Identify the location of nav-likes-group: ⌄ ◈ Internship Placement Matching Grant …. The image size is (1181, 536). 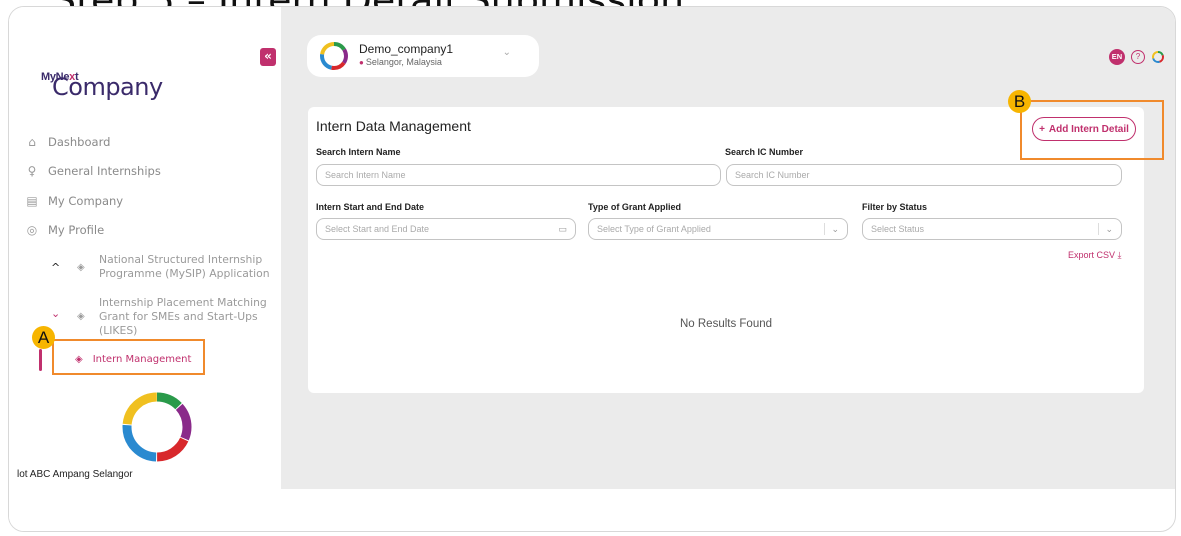
(164, 318).